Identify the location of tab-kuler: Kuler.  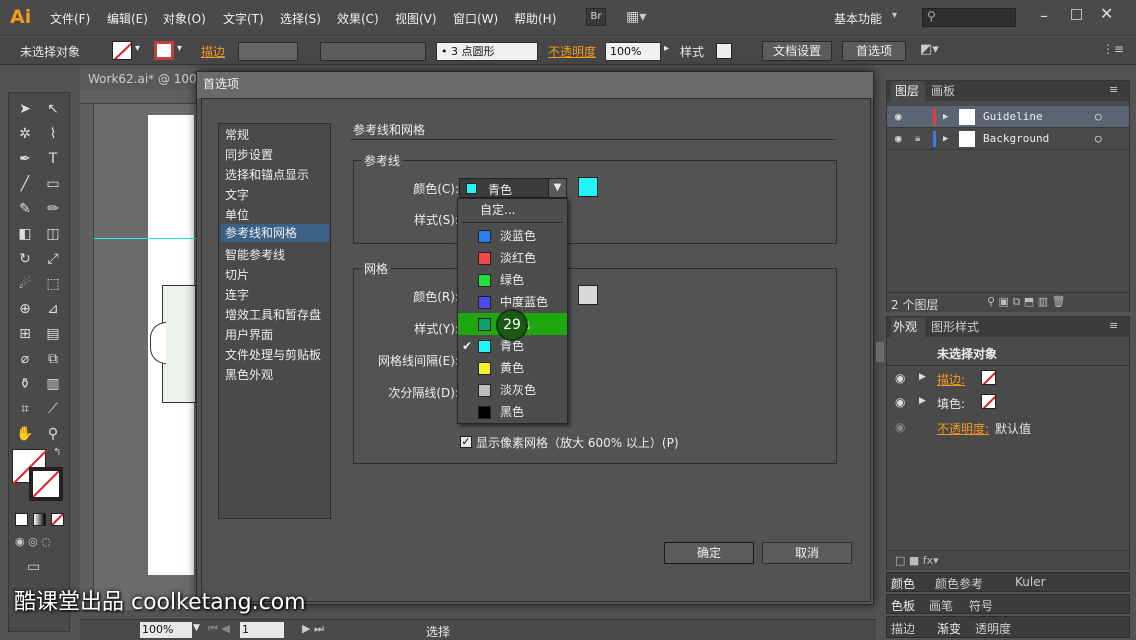
(1030, 582).